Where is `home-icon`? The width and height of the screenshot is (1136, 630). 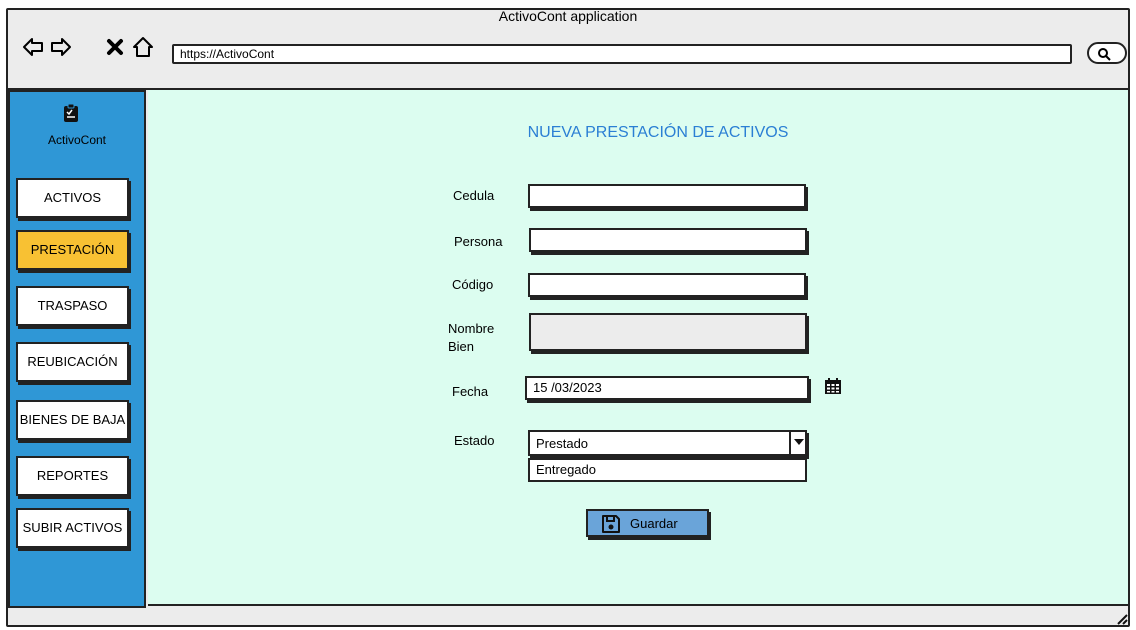 home-icon is located at coordinates (143, 47).